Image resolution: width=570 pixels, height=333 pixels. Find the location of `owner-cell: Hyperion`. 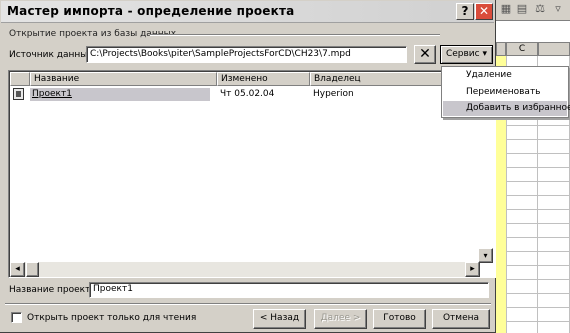

owner-cell: Hyperion is located at coordinates (333, 94).